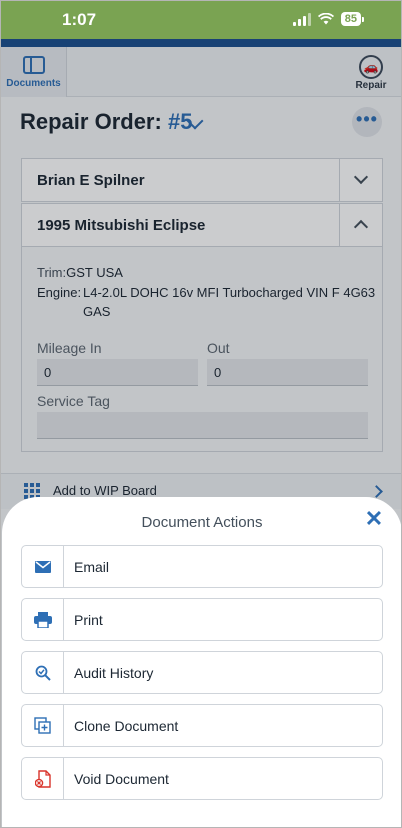 The height and width of the screenshot is (828, 402). I want to click on clone-icon, so click(43, 725).